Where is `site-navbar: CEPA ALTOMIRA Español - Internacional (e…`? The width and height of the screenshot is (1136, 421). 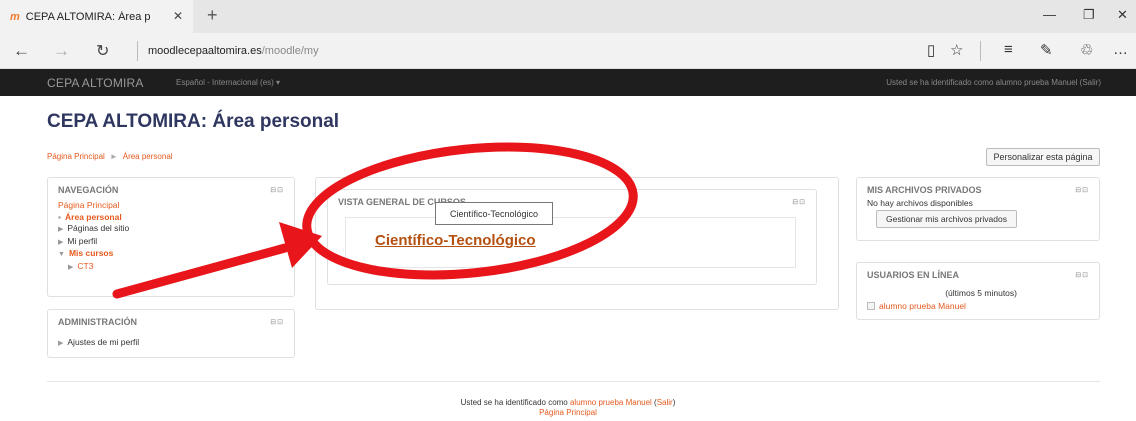 site-navbar: CEPA ALTOMIRA Español - Internacional (e… is located at coordinates (568, 82).